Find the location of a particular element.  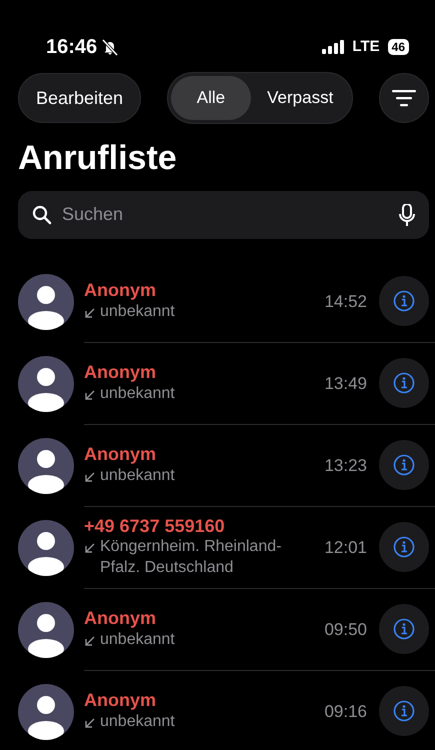

filter-segmented-control: Alle Verpasst is located at coordinates (260, 98).